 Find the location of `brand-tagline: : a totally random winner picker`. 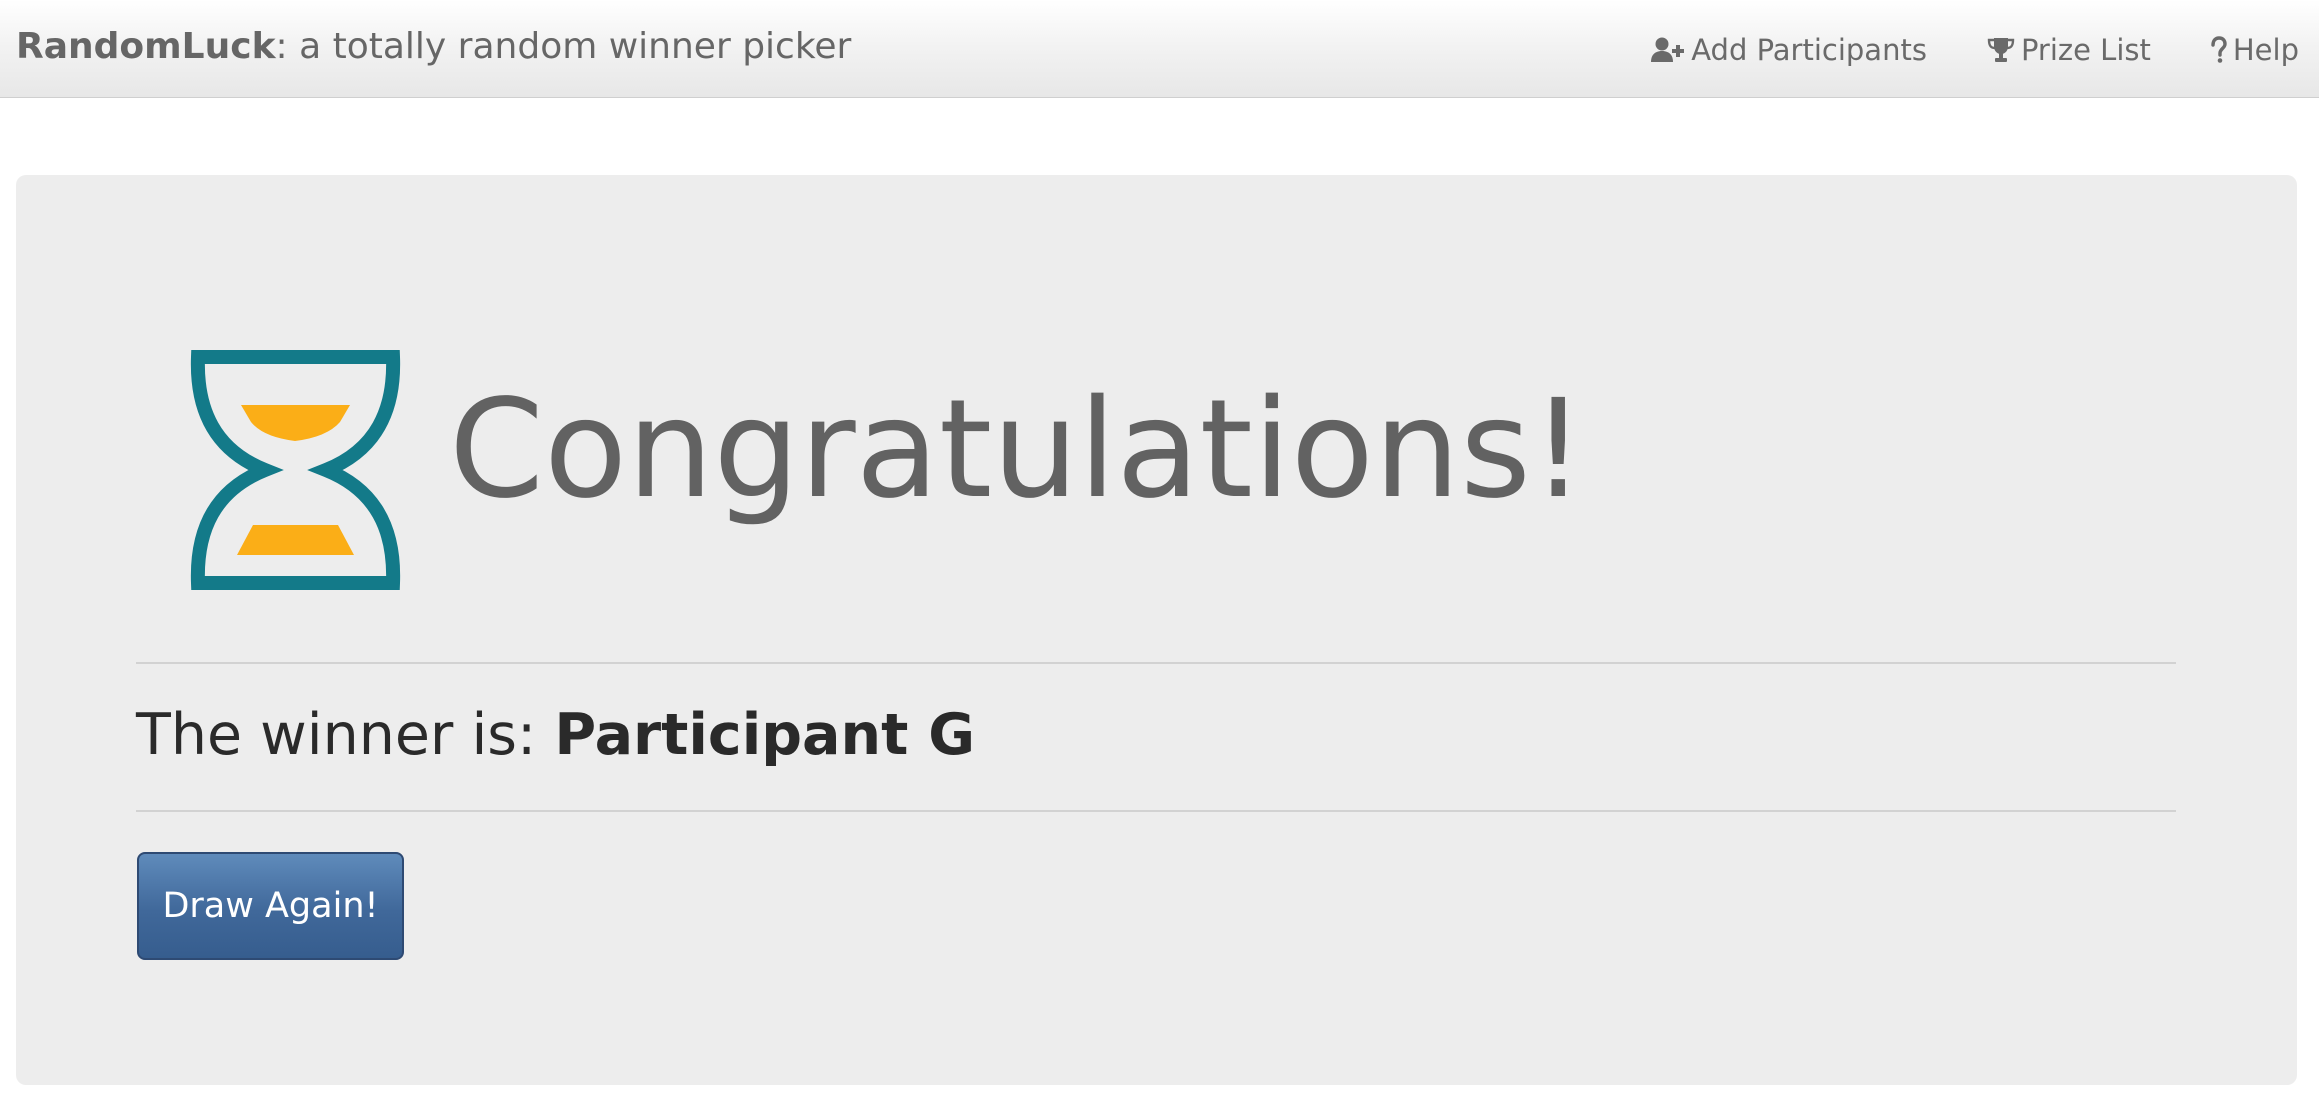

brand-tagline: : a totally random winner picker is located at coordinates (563, 46).